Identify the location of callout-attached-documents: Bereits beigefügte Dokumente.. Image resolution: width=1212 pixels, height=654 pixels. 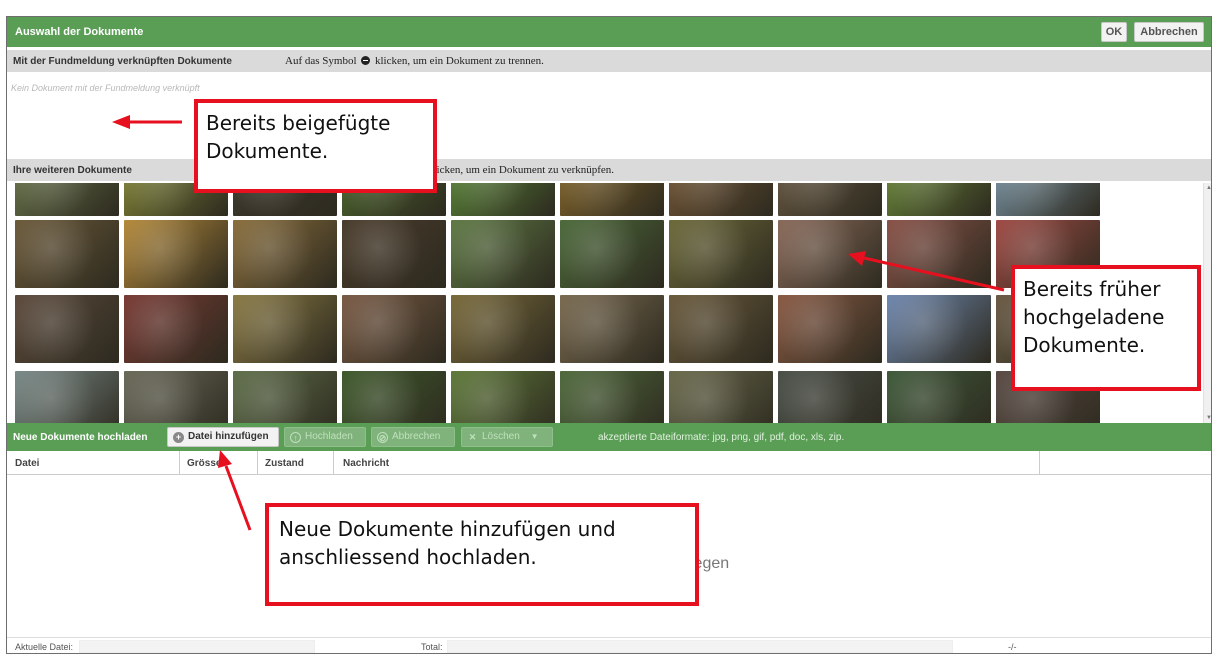
(315, 146).